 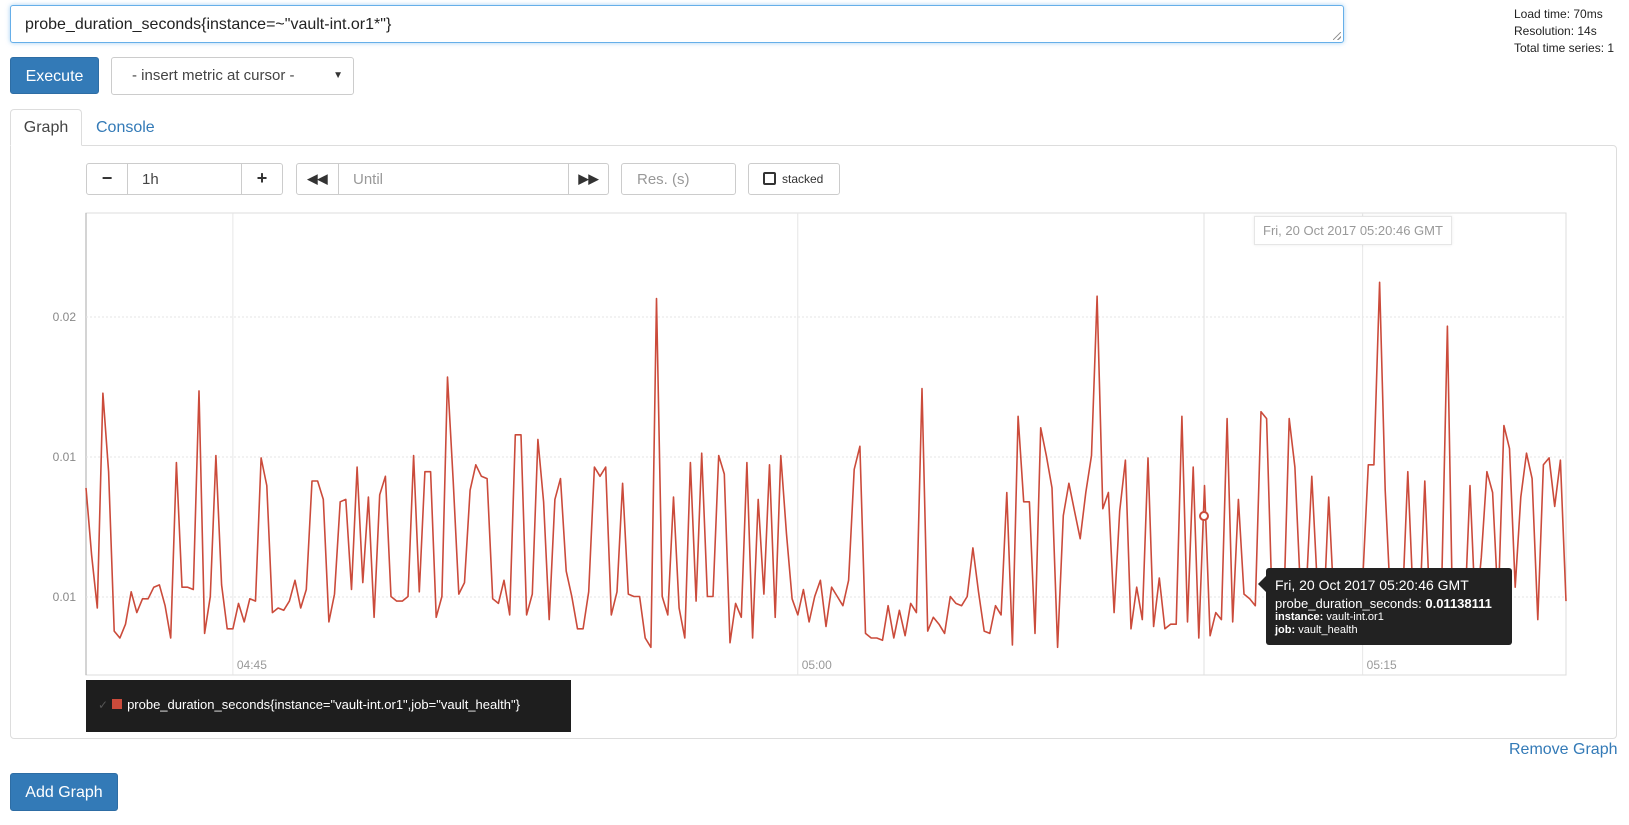 I want to click on x-tick-label: 05:00, so click(x=817, y=665).